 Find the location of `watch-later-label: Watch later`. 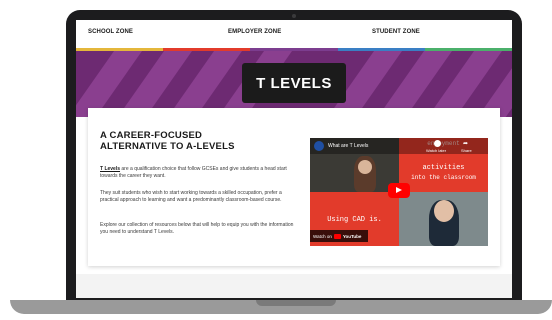

watch-later-label: Watch later is located at coordinates (436, 150).